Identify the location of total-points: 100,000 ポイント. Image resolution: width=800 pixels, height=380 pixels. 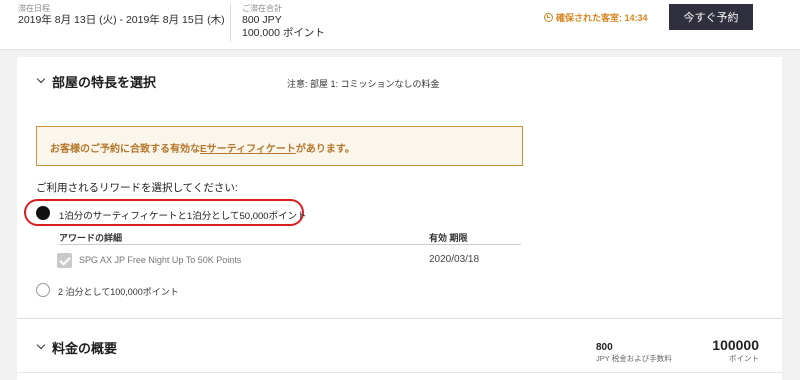
(283, 33).